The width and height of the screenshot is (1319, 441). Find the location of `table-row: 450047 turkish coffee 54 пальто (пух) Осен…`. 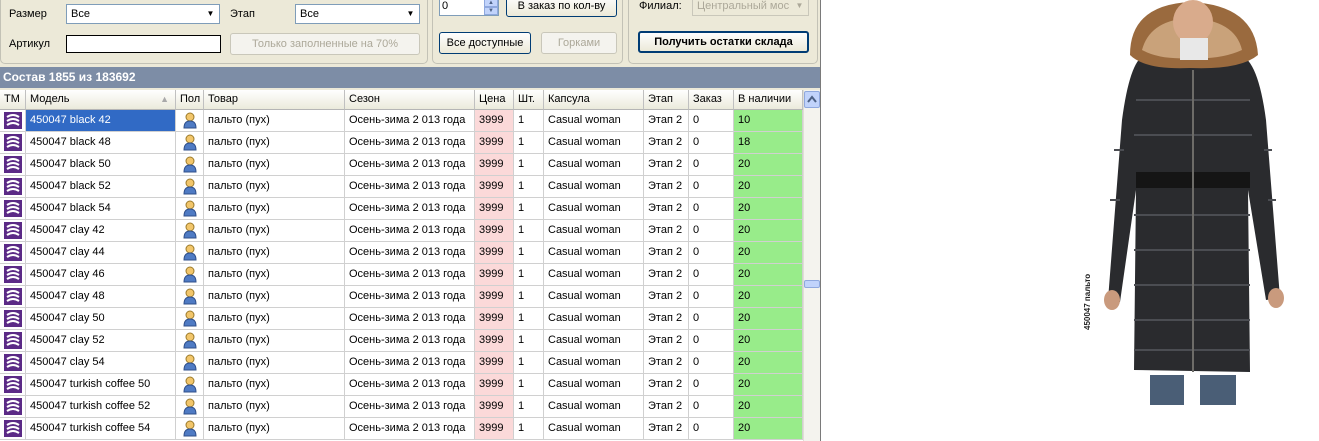

table-row: 450047 turkish coffee 54 пальто (пух) Осен… is located at coordinates (401, 429).